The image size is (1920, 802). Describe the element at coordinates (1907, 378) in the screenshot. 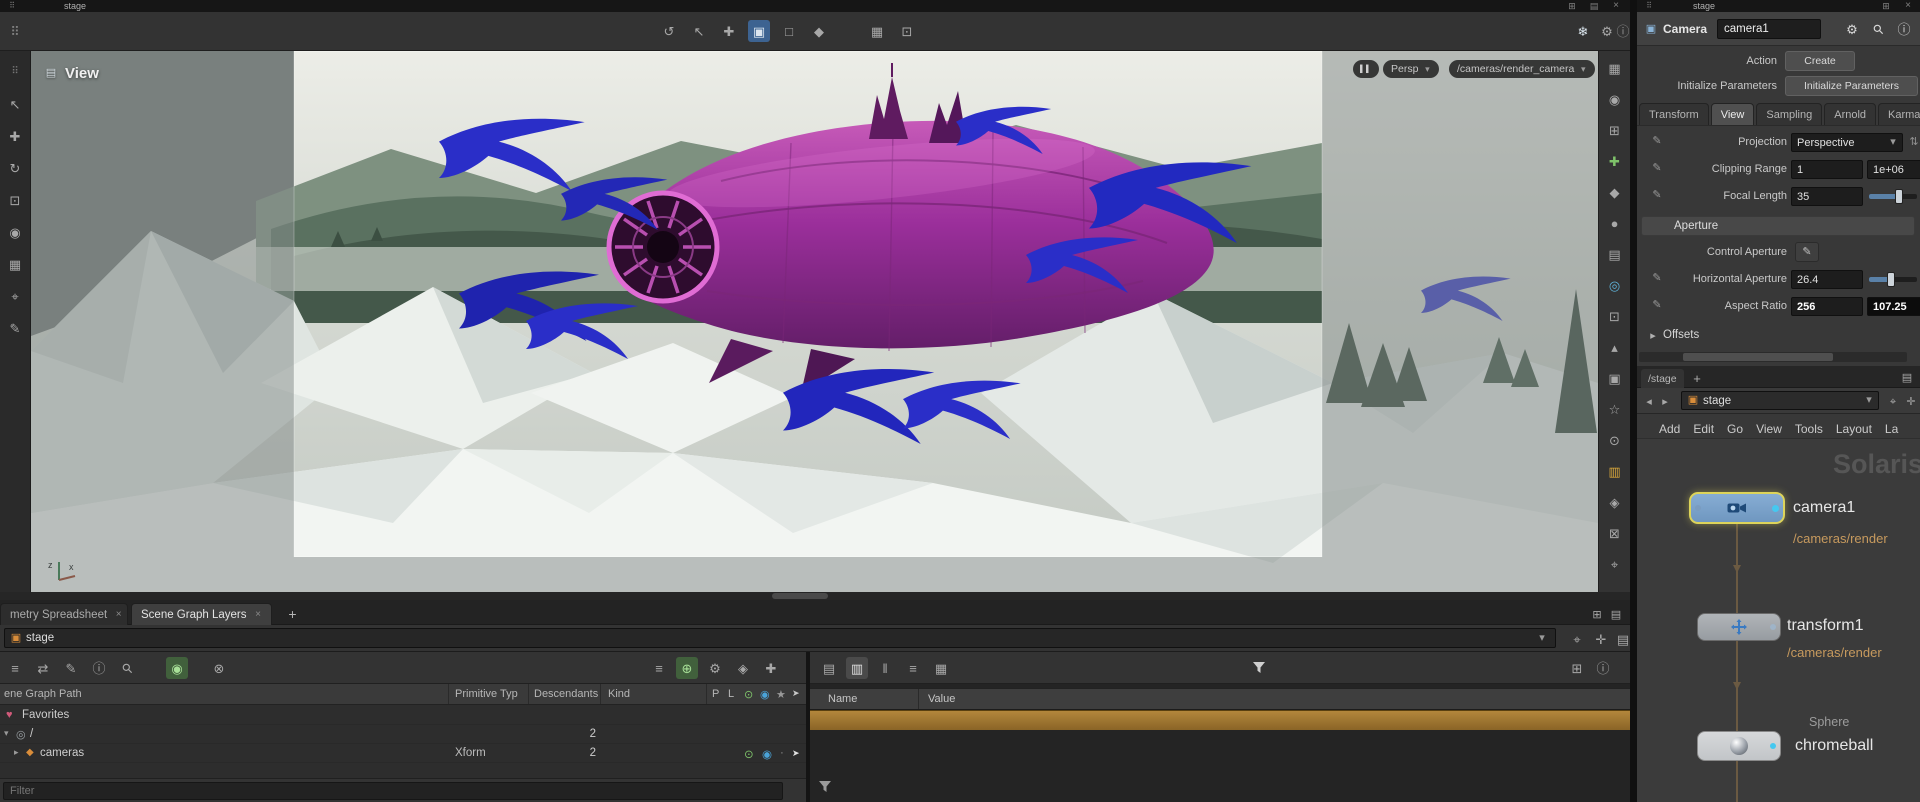

I see `pane-menu-icon: ▤` at that location.